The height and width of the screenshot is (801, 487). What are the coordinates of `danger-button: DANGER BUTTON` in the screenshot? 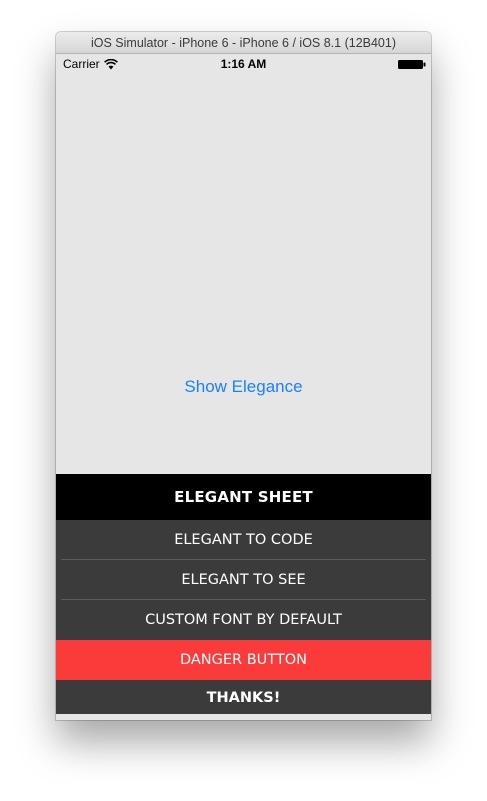 It's located at (243, 660).